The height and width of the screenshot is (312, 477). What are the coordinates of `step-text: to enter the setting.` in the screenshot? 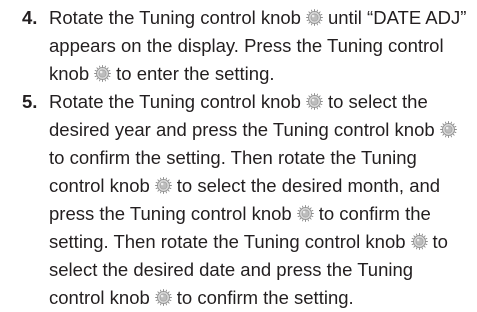 It's located at (195, 73).